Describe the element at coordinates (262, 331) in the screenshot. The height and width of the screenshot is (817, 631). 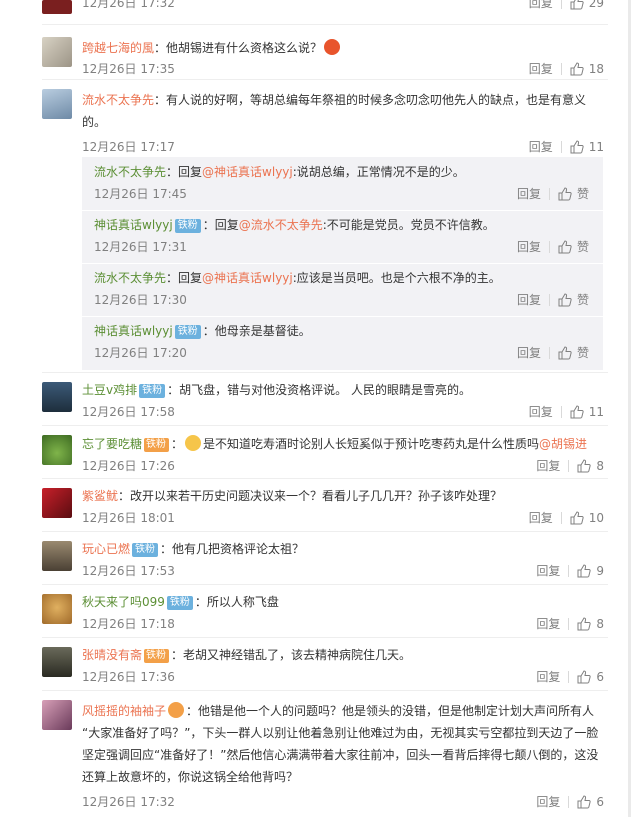
I see `subreply-text: 他母亲是基督徒。` at that location.